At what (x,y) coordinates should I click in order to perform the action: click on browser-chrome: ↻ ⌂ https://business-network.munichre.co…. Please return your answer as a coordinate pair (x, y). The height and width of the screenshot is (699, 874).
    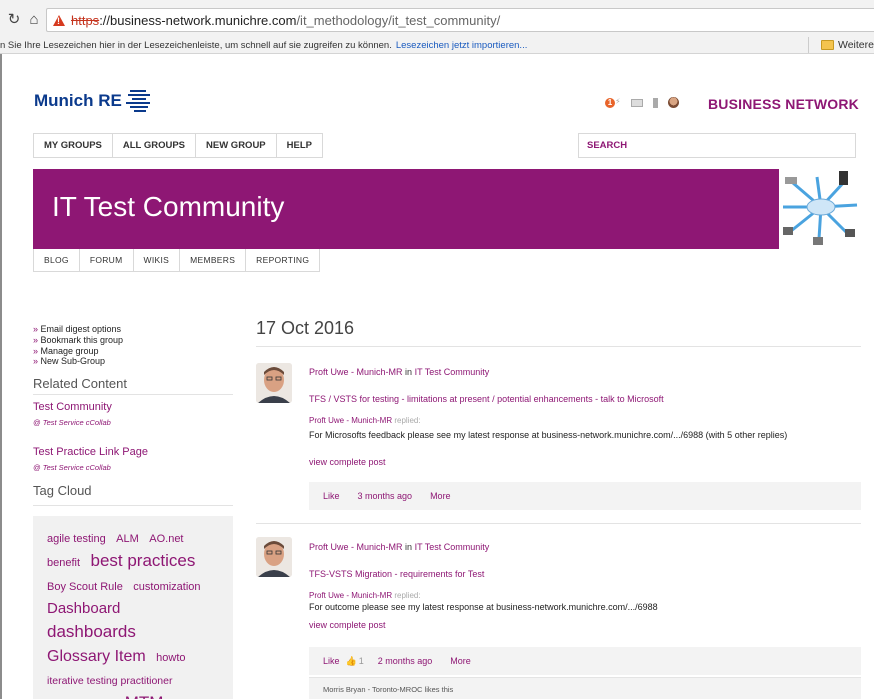
    Looking at the image, I should click on (437, 27).